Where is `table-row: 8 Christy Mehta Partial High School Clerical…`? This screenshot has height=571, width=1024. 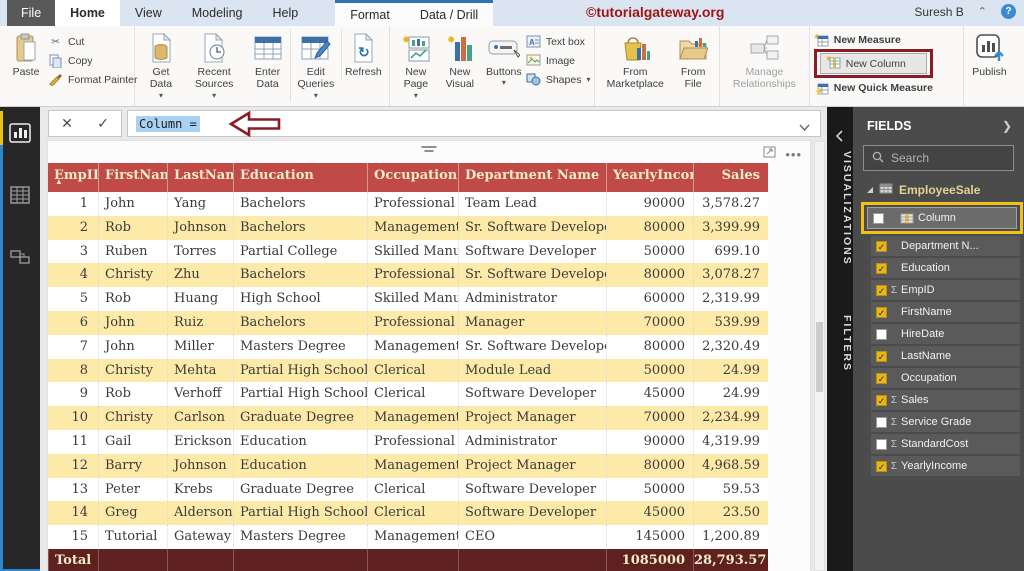
table-row: 8 Christy Mehta Partial High School Clerical… is located at coordinates (408, 370).